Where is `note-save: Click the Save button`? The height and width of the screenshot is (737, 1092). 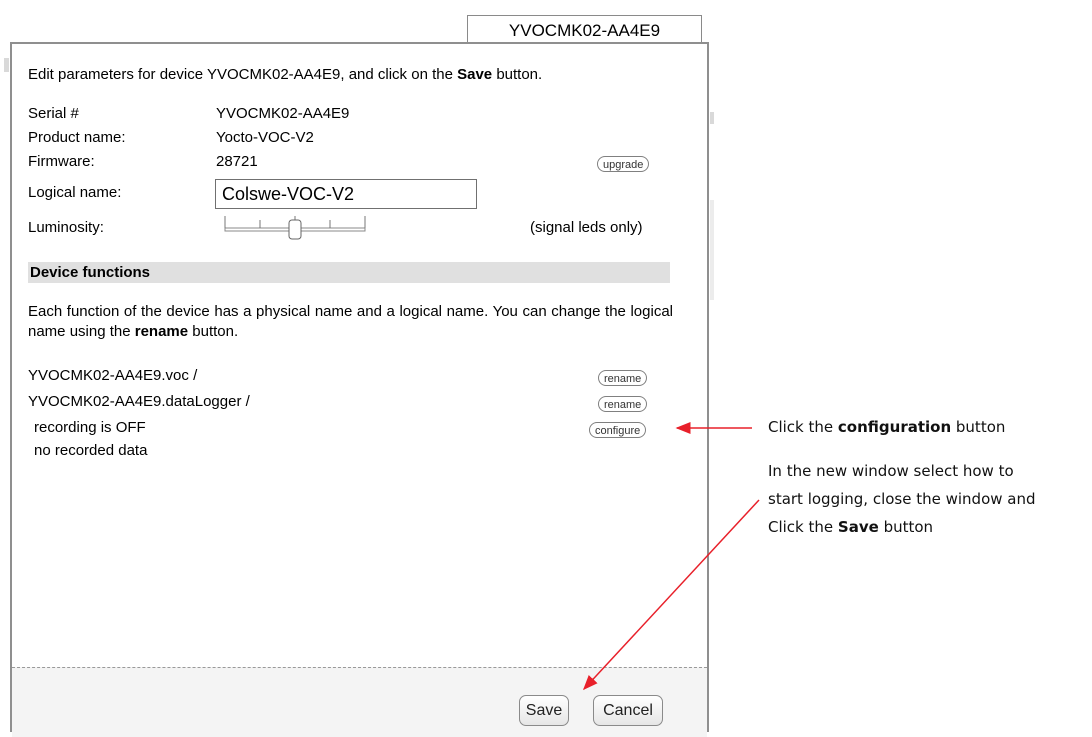 note-save: Click the Save button is located at coordinates (850, 527).